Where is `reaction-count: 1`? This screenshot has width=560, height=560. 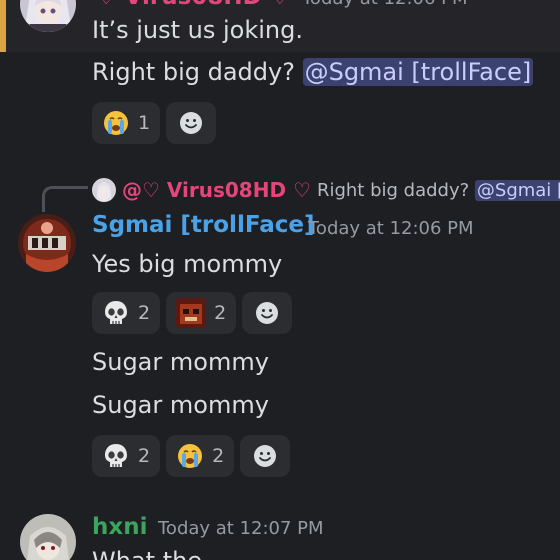
reaction-count: 1 is located at coordinates (144, 123).